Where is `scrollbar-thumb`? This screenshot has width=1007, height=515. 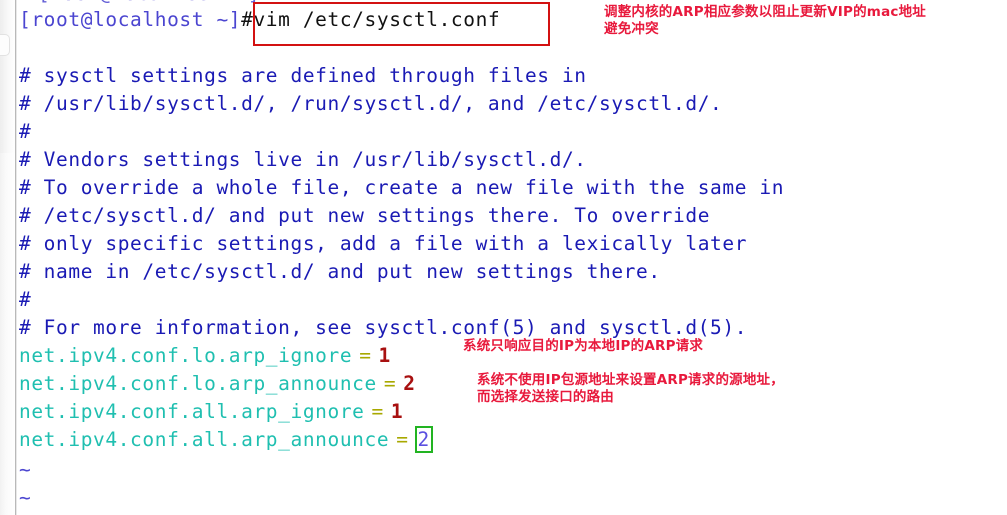 scrollbar-thumb is located at coordinates (7, 76).